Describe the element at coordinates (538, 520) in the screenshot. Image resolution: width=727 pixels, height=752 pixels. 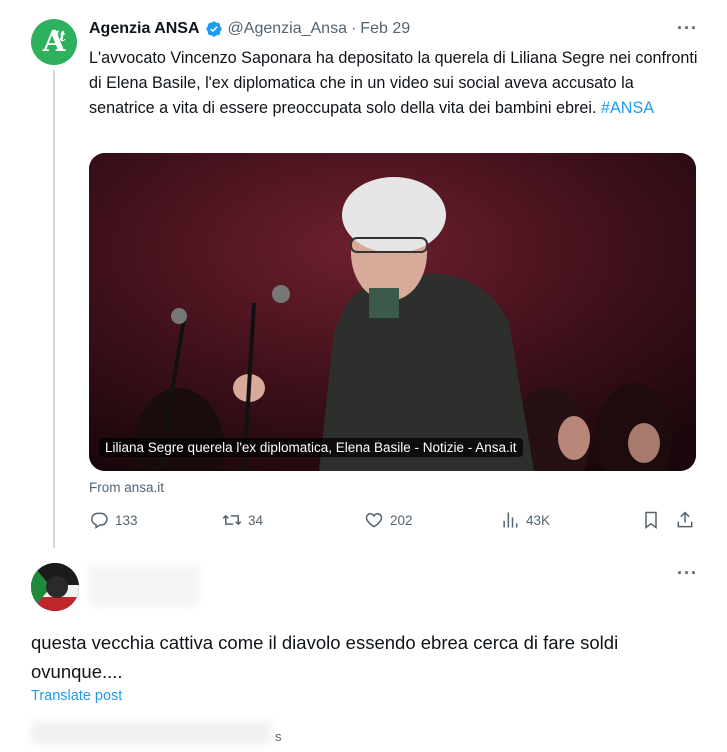
I see `views-count: 43K` at that location.